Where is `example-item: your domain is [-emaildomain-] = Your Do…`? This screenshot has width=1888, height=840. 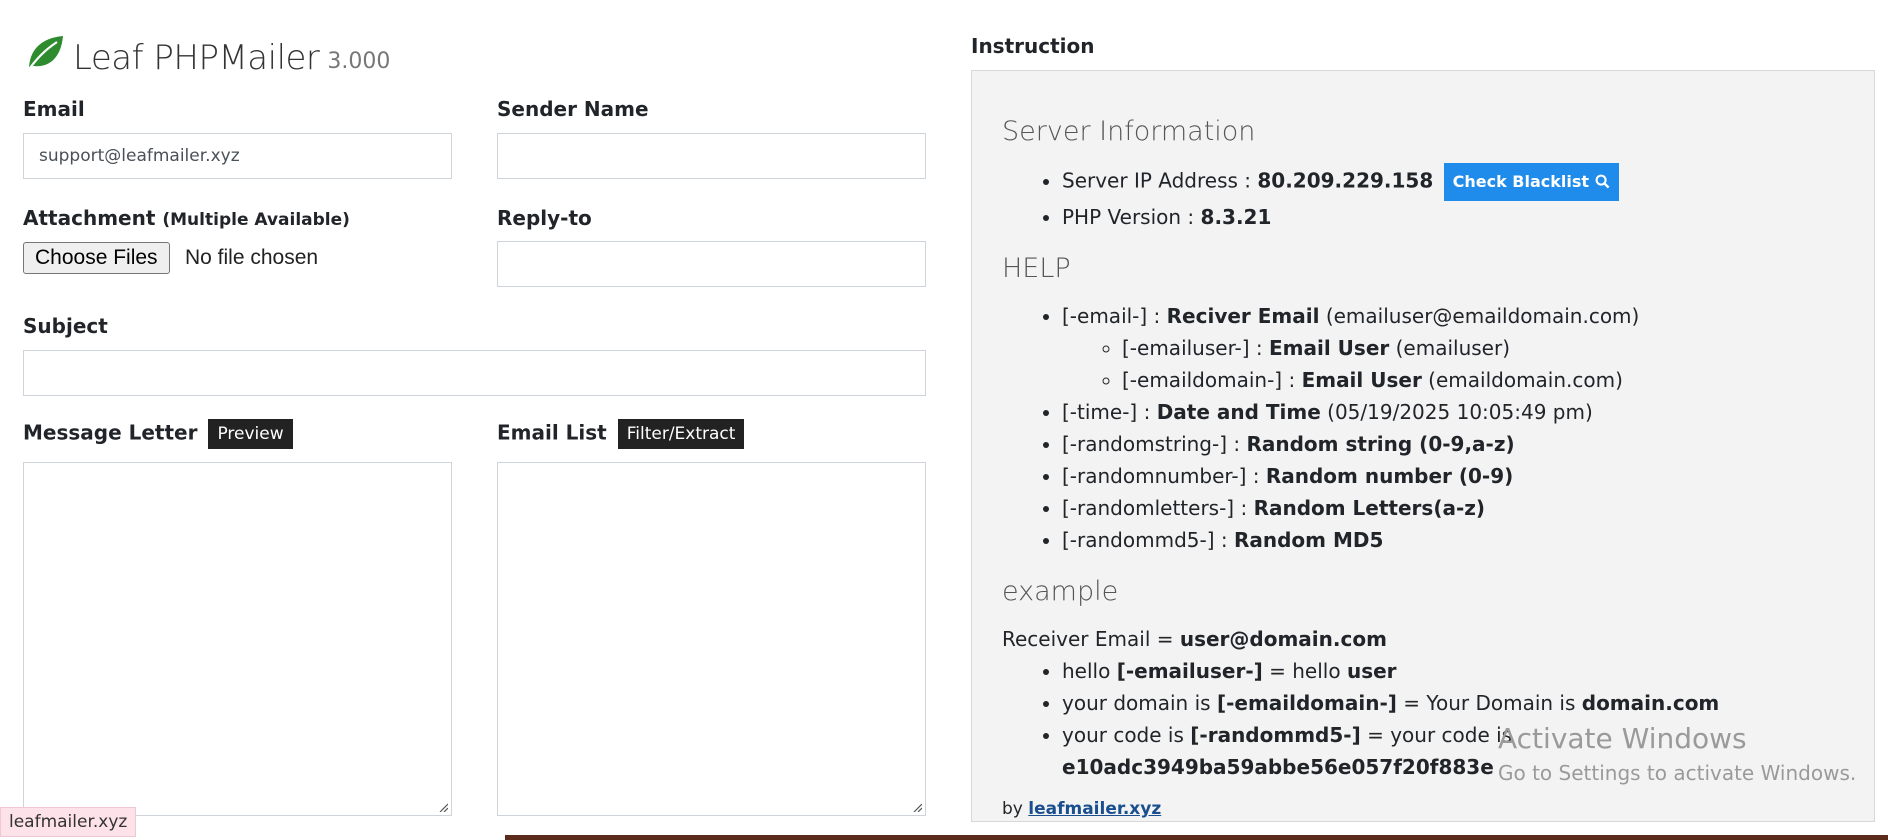
example-item: your domain is [-emaildomain-] = Your Do… is located at coordinates (1453, 703).